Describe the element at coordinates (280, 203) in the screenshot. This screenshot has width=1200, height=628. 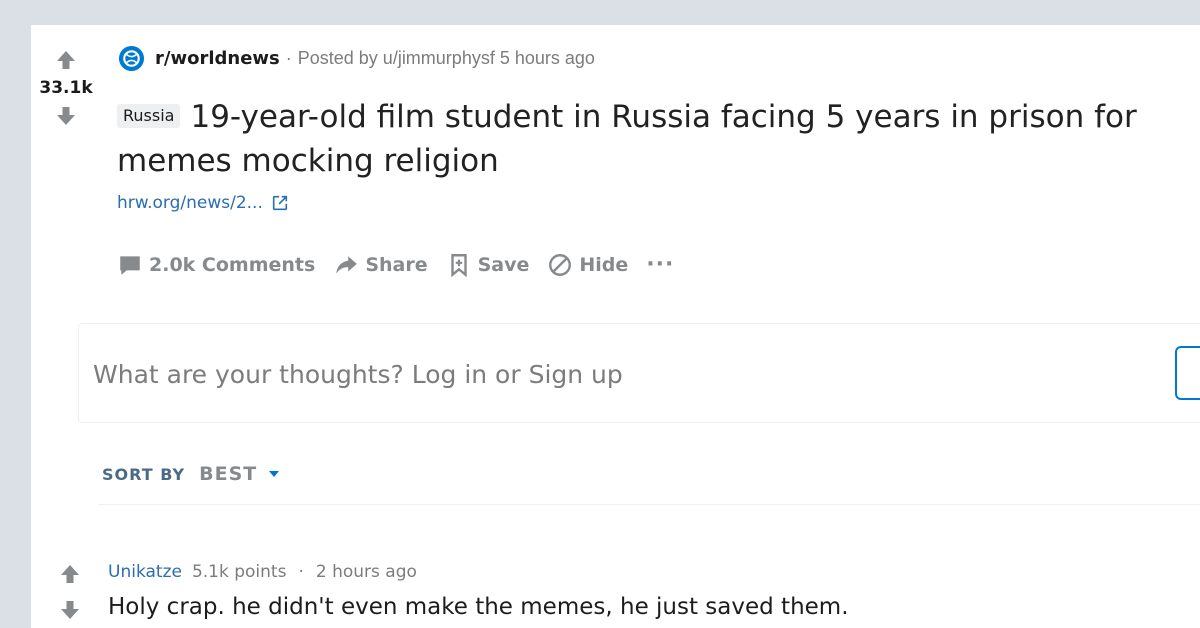
I see `external-link-icon` at that location.